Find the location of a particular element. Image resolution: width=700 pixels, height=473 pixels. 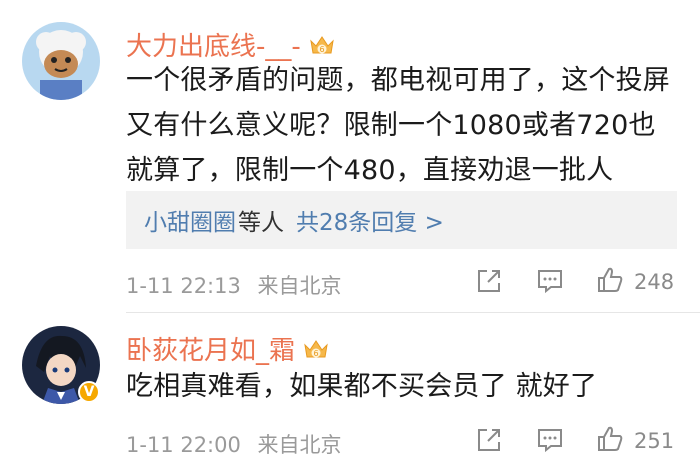

comment-line: 就算了，限制一个480，直接劝退一批人 is located at coordinates (370, 170).